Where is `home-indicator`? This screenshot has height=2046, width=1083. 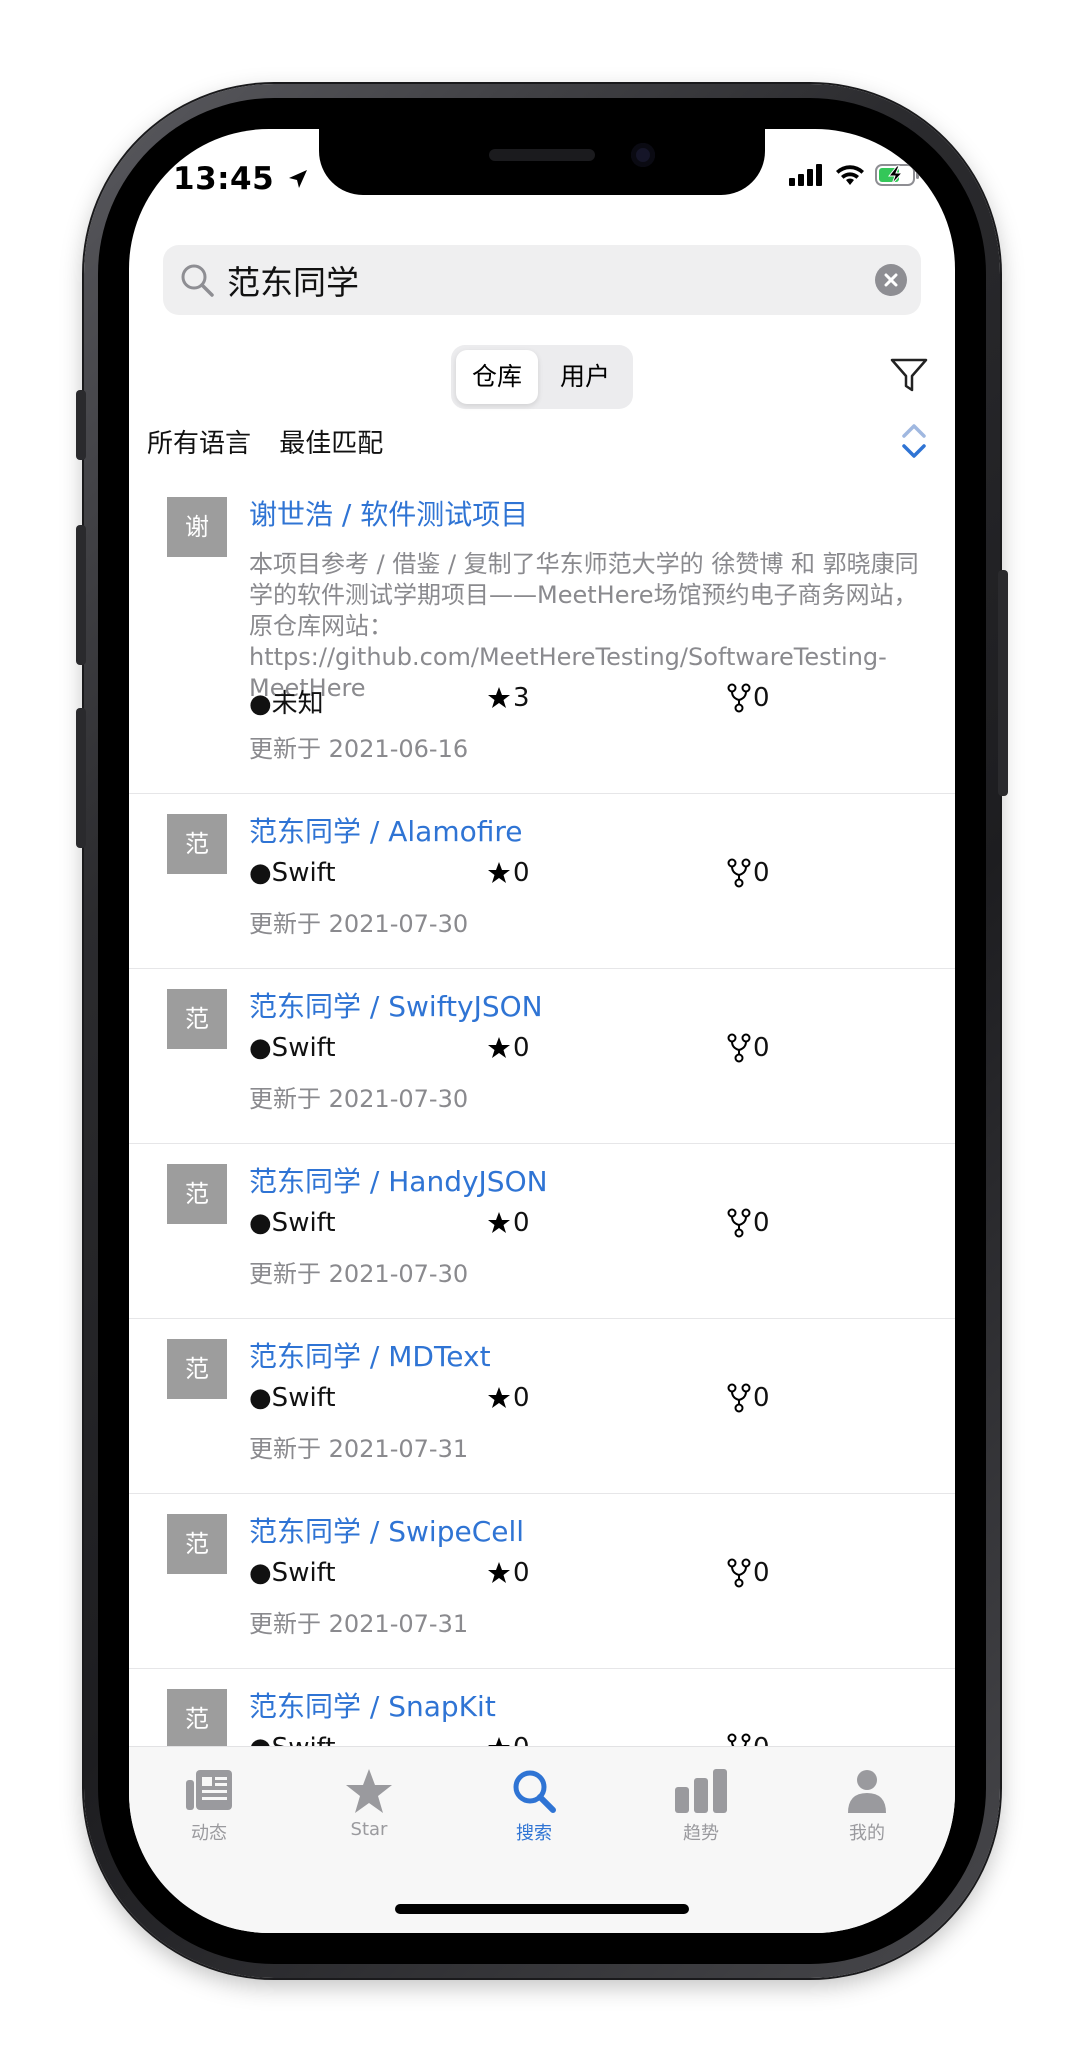 home-indicator is located at coordinates (542, 1909).